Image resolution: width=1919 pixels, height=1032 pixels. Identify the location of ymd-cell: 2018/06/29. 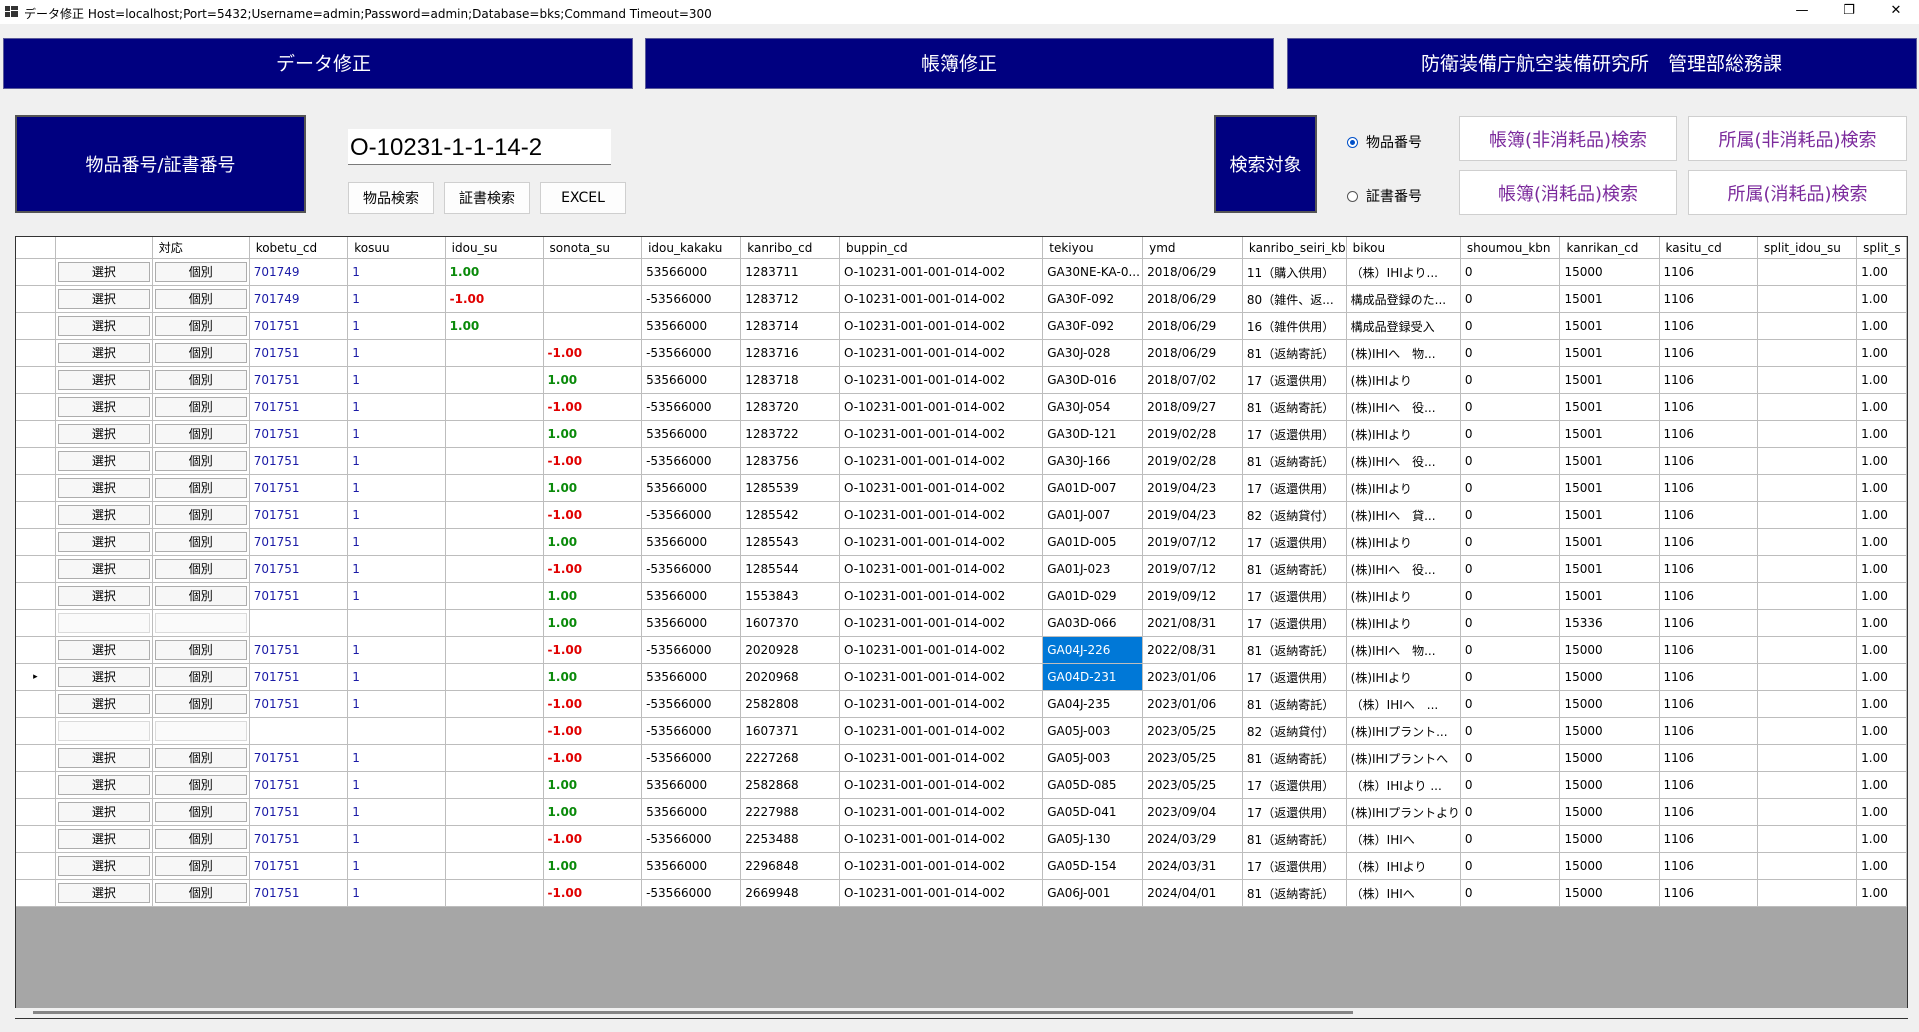
(1192, 353).